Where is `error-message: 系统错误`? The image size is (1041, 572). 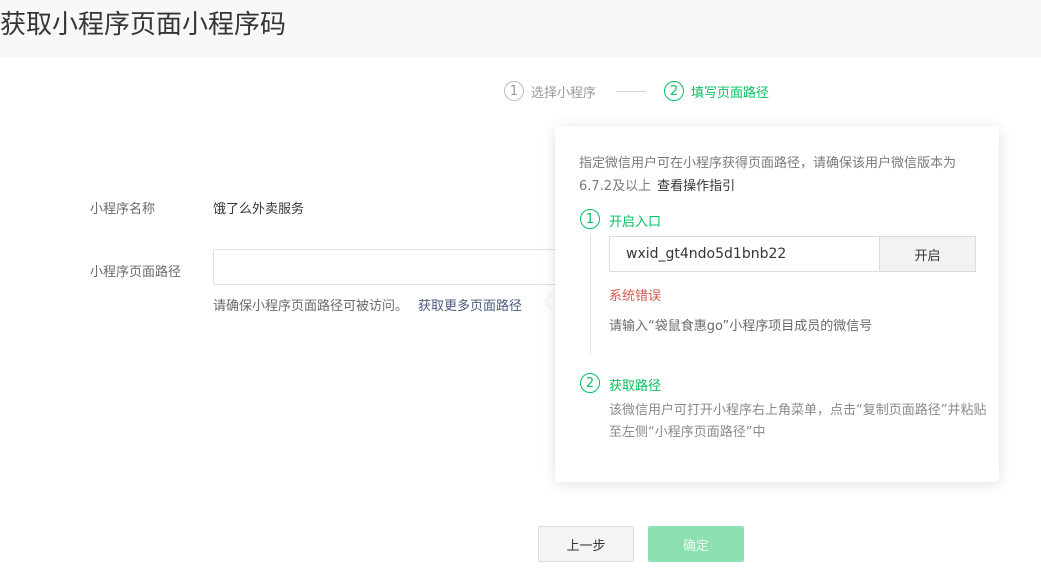
error-message: 系统错误 is located at coordinates (635, 296).